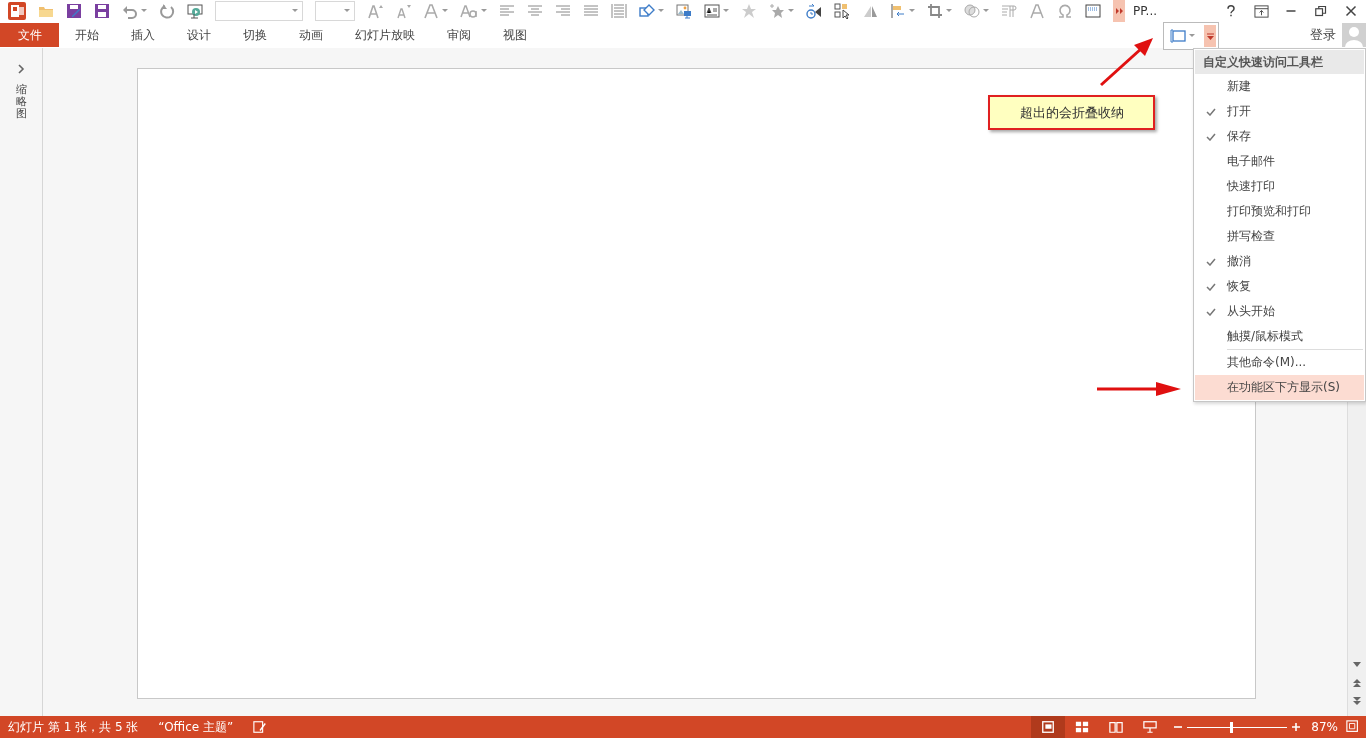  What do you see at coordinates (260, 727) in the screenshot?
I see `notes-icon` at bounding box center [260, 727].